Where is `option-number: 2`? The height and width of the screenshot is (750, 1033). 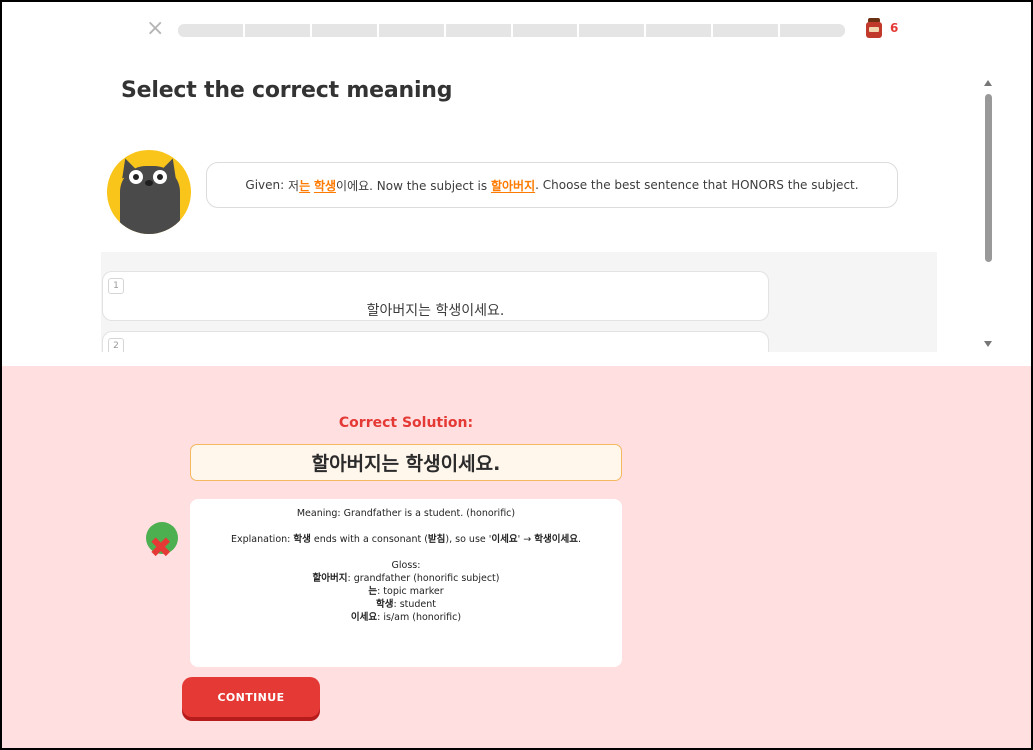
option-number: 2 is located at coordinates (116, 345).